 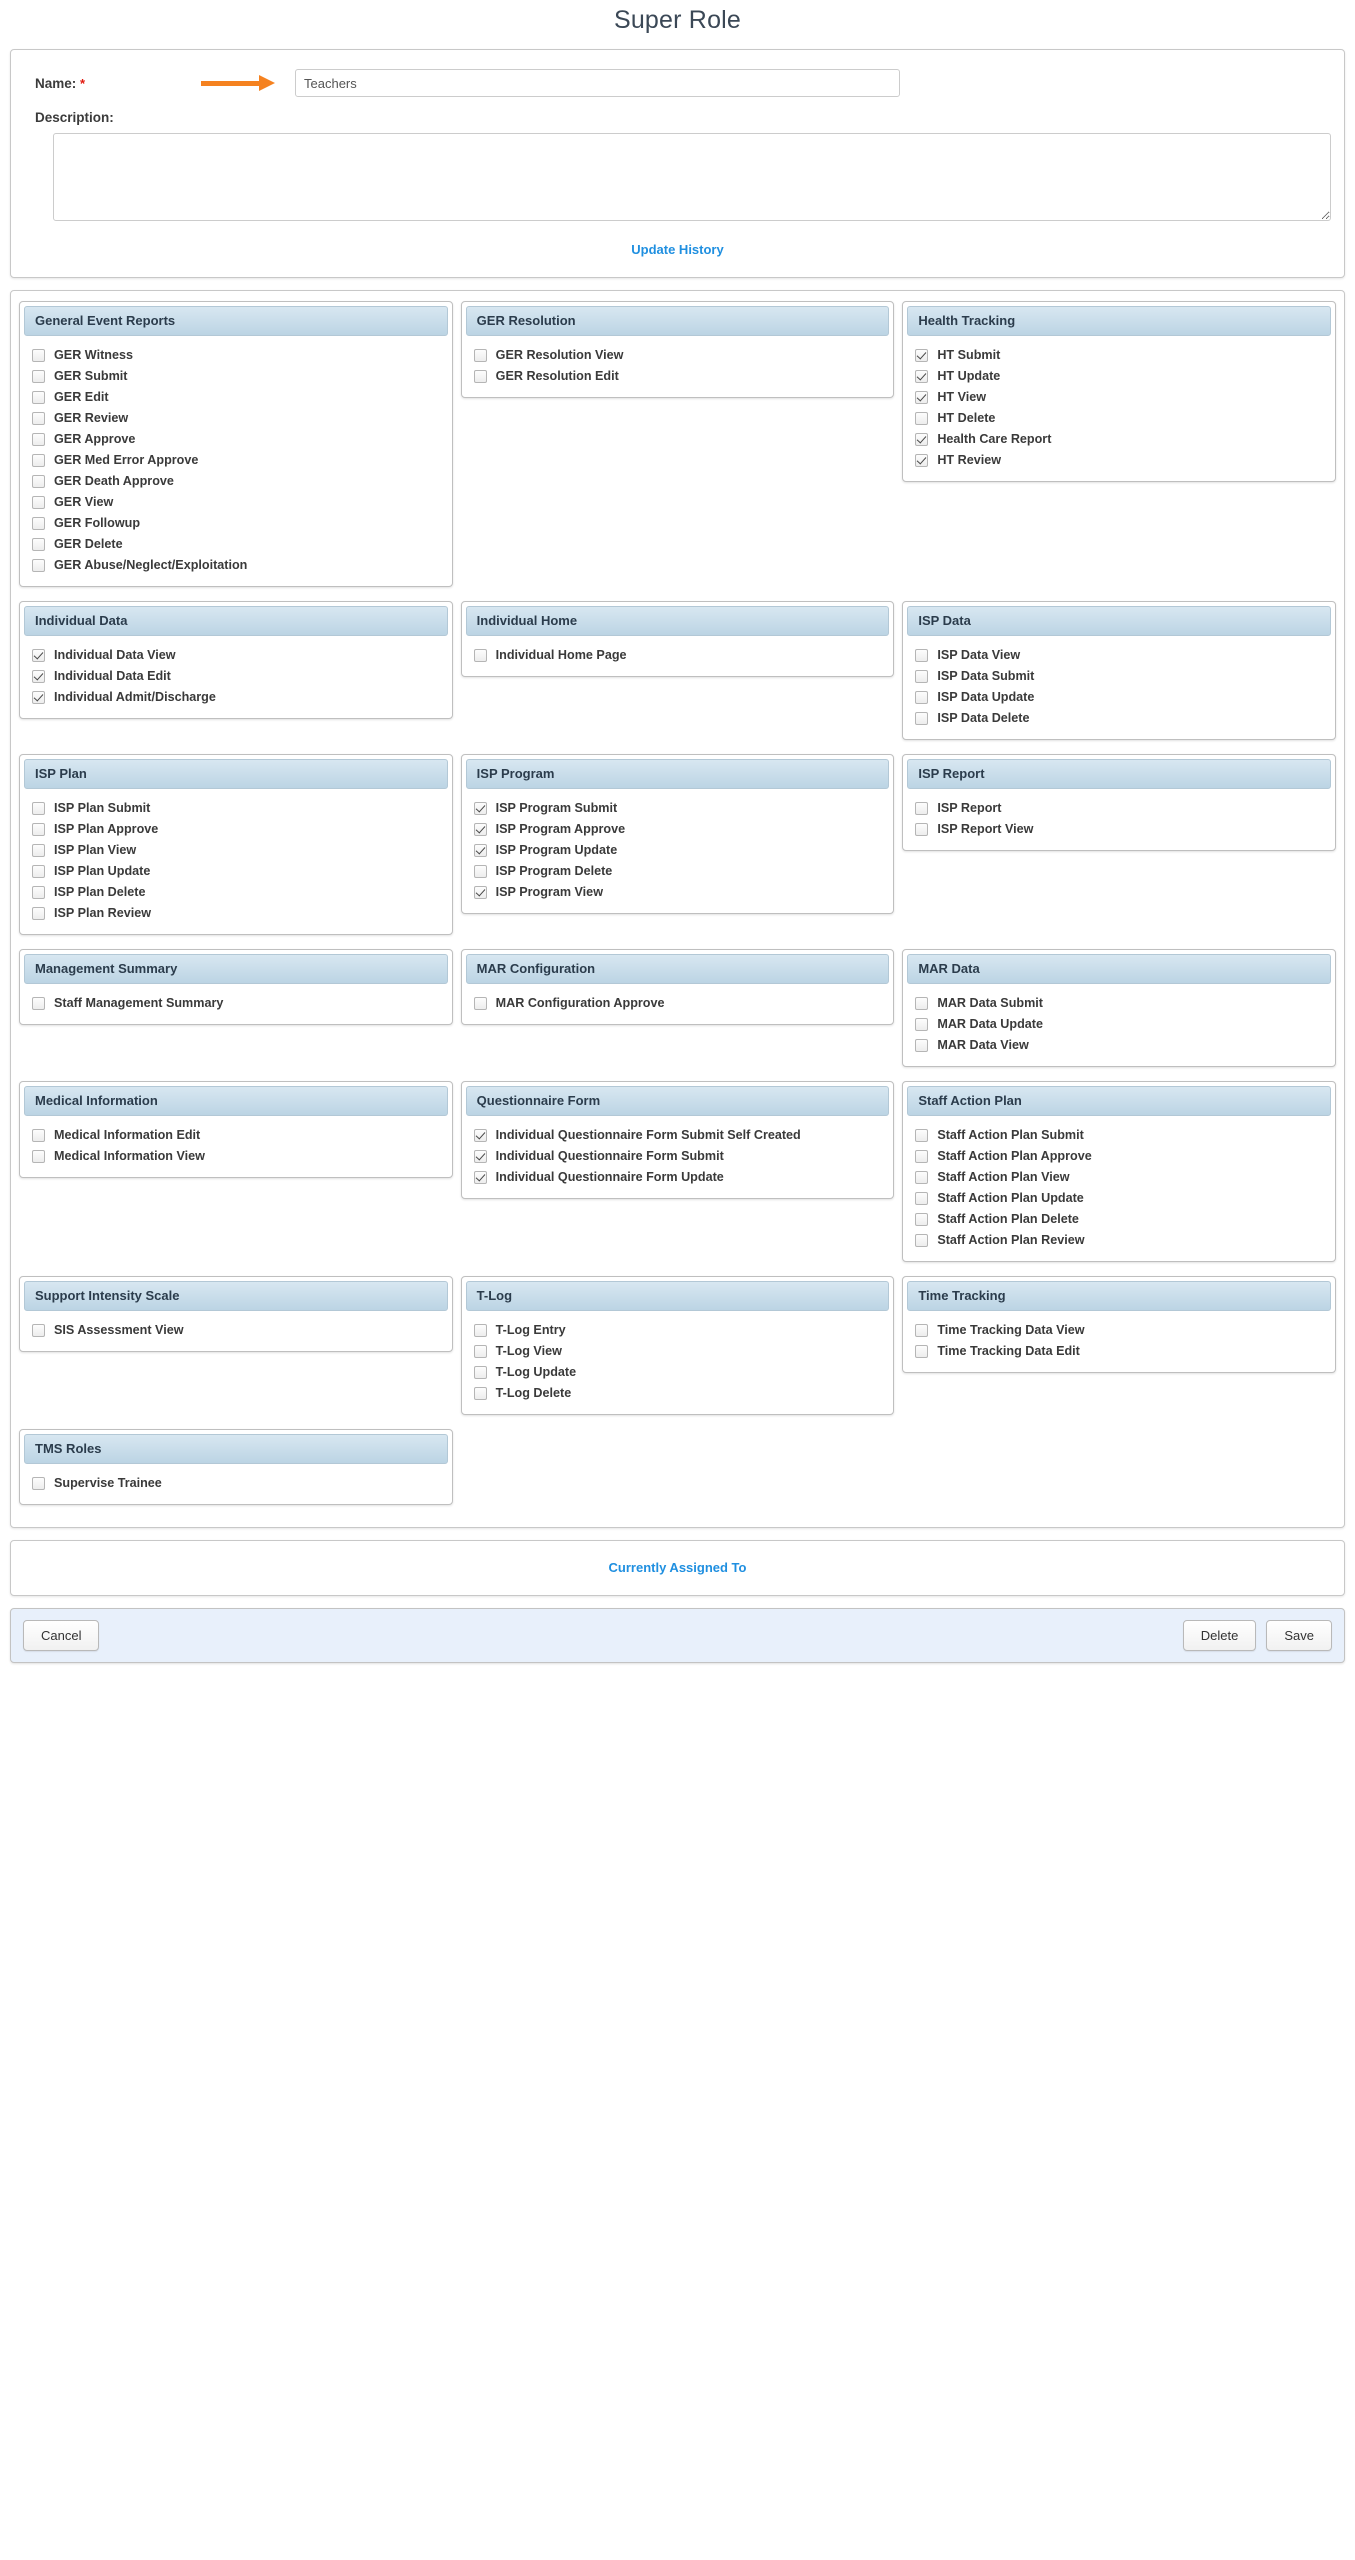 I want to click on permission-checkbox-row: MAR Data View, so click(x=1123, y=1045).